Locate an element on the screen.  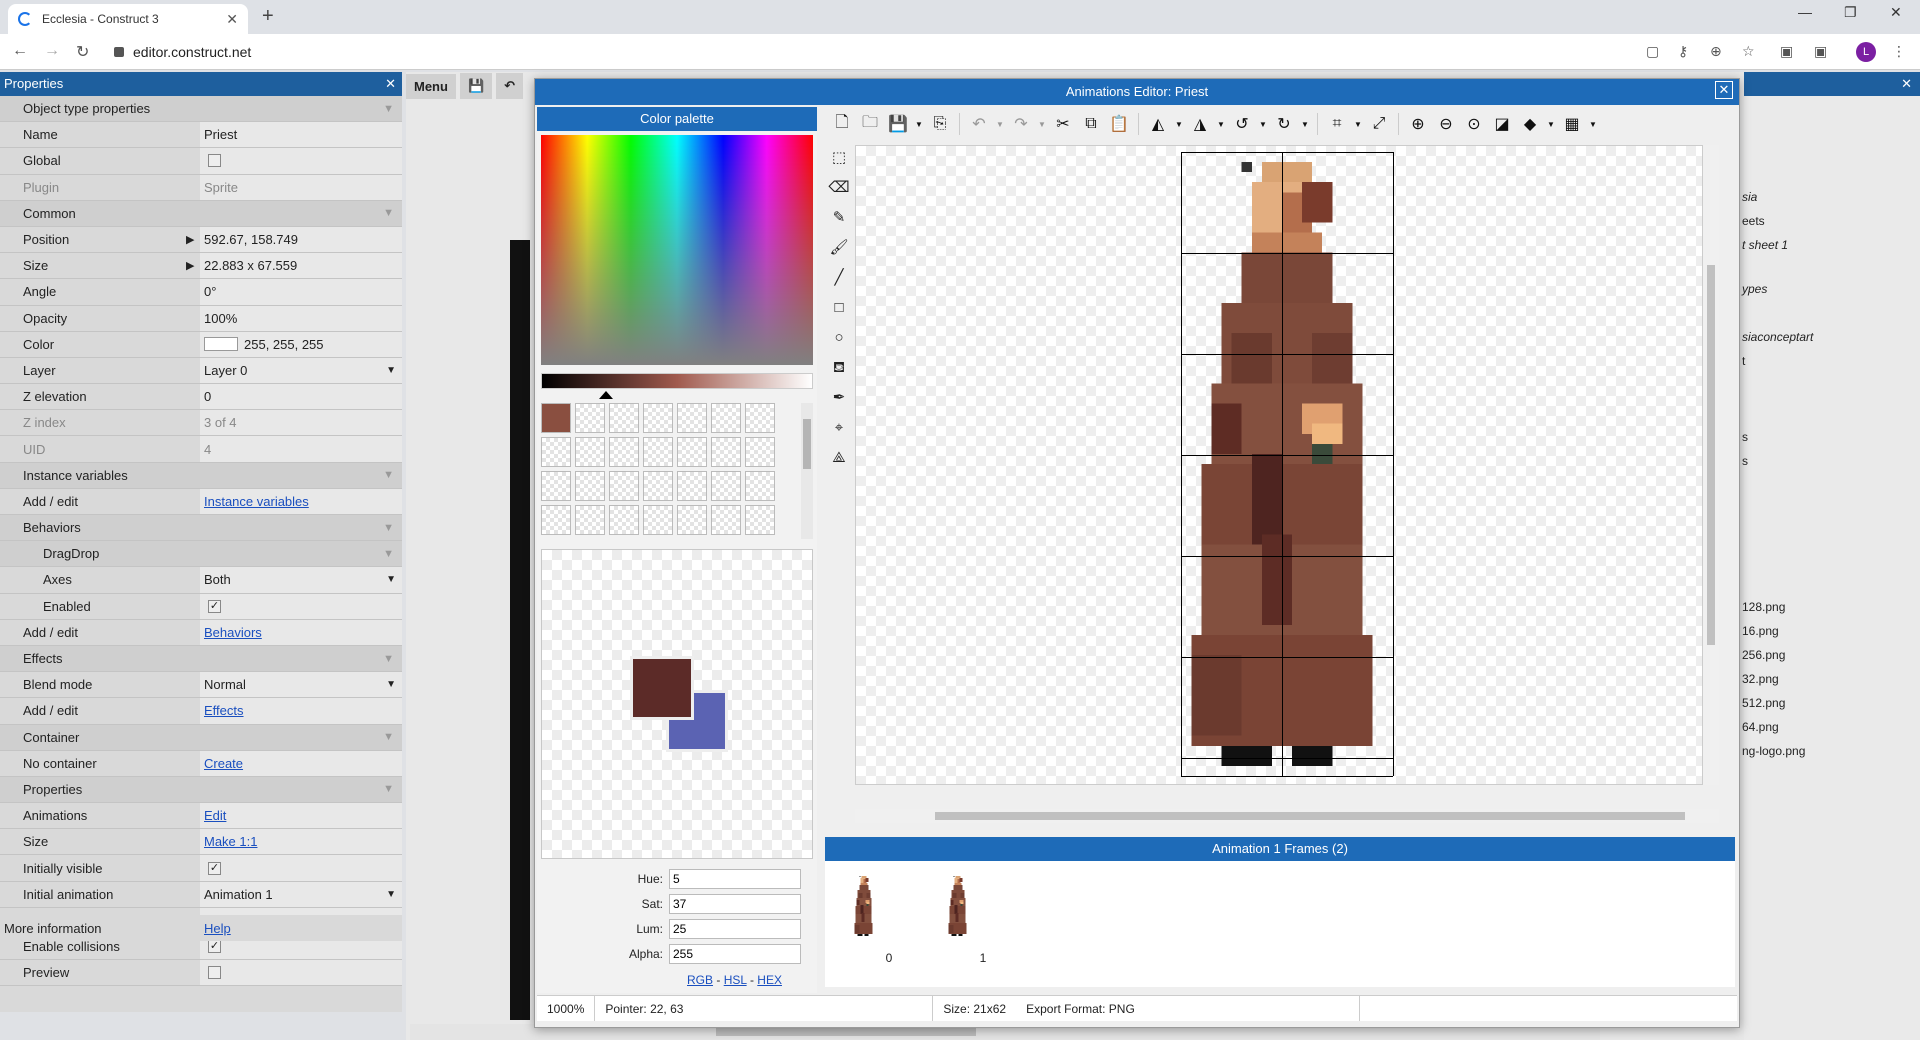
project-item: 128.png is located at coordinates (1763, 607).